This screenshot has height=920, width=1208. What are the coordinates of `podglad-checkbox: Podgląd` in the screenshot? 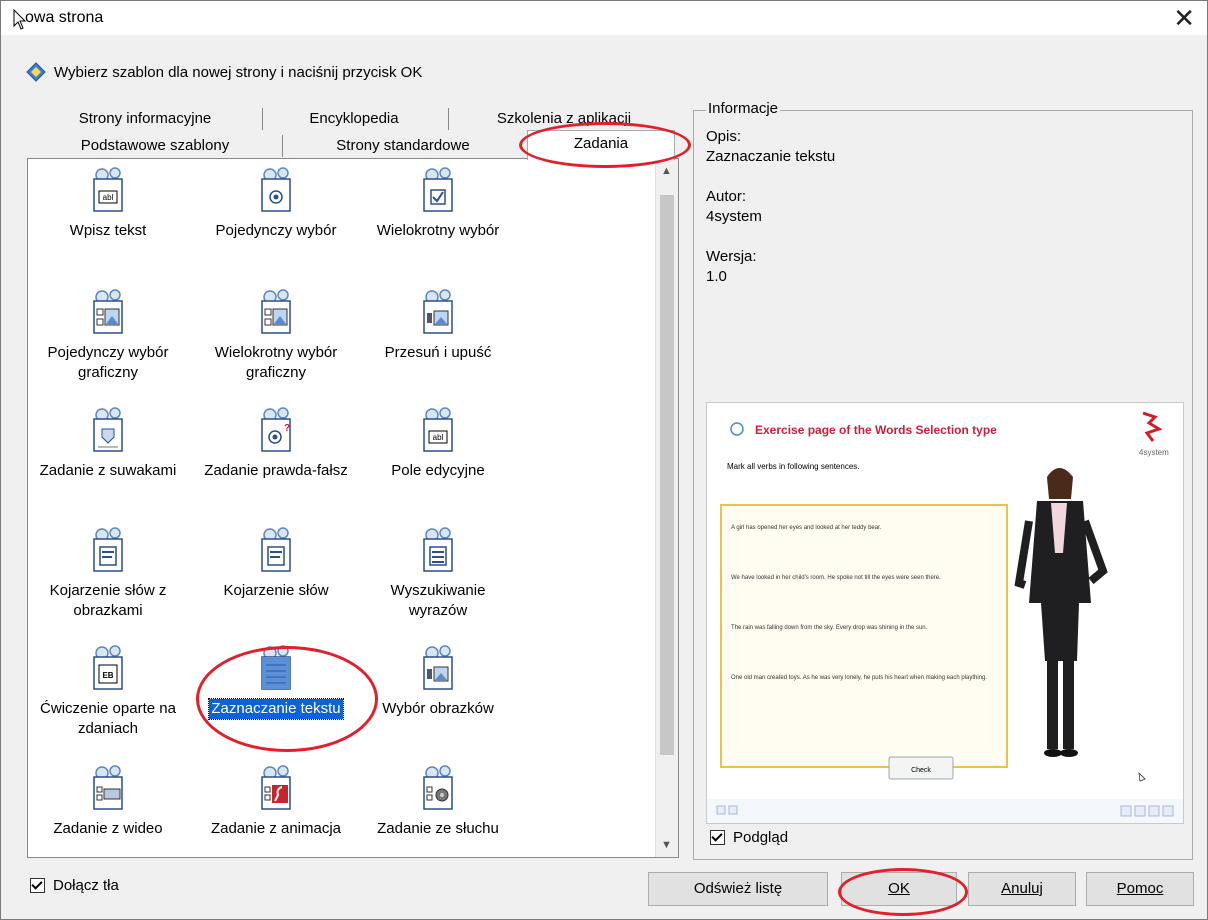 It's located at (749, 837).